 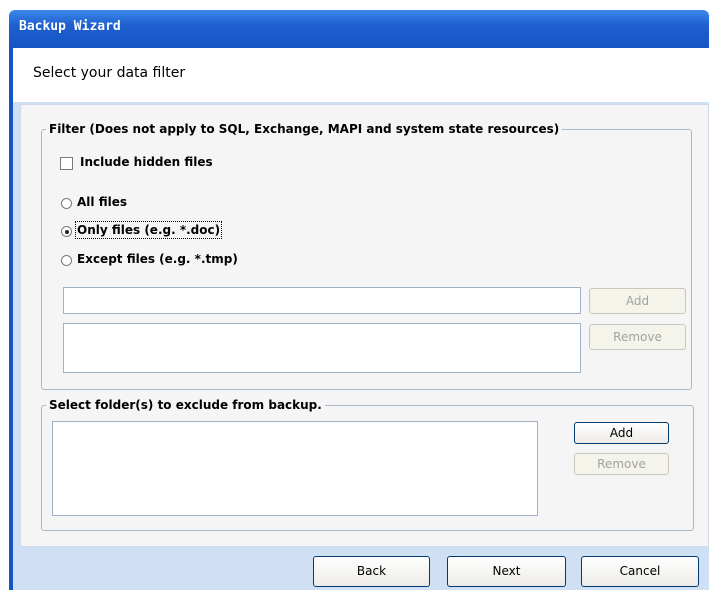 I want to click on only-files-radio, so click(x=66, y=231).